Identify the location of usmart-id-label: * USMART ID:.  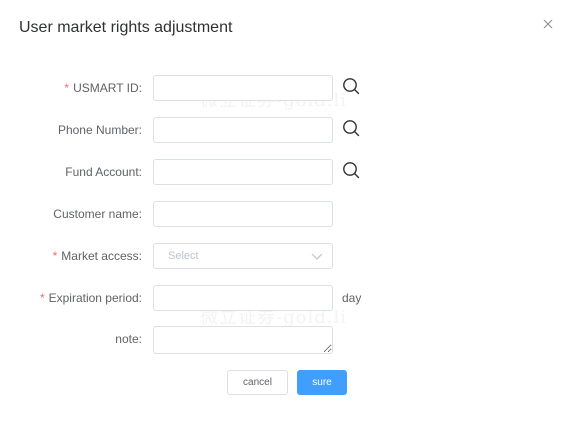
(103, 88).